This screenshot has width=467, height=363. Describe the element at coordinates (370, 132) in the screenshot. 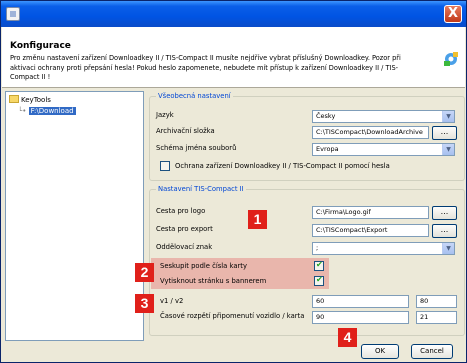

I see `archive-field: C:\TISCompact\DownloadArchive` at that location.